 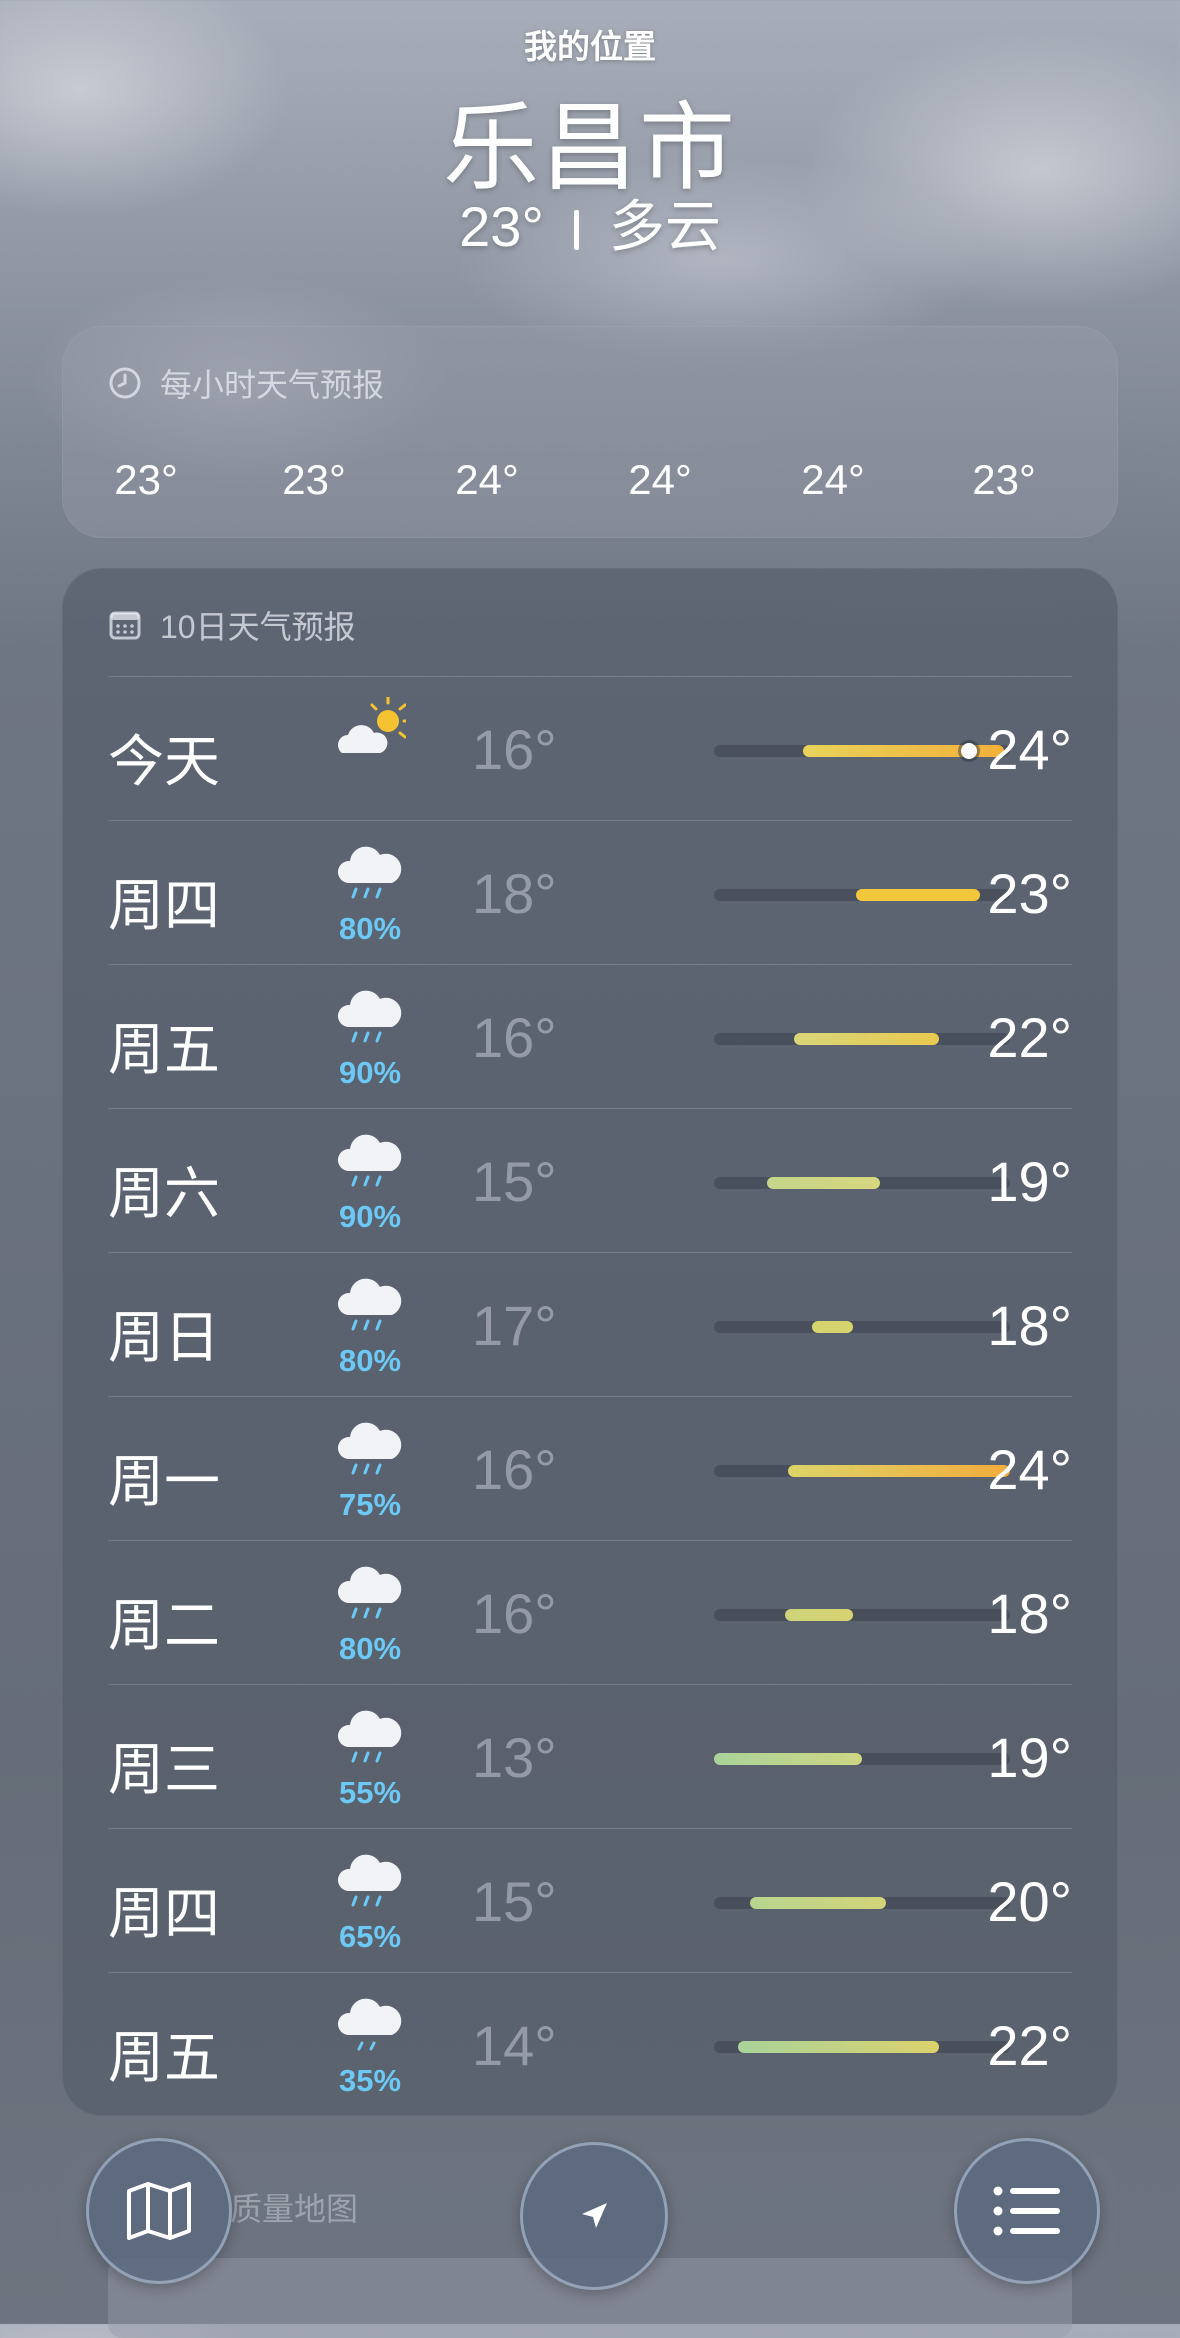 What do you see at coordinates (501, 226) in the screenshot?
I see `current-temp: 23°` at bounding box center [501, 226].